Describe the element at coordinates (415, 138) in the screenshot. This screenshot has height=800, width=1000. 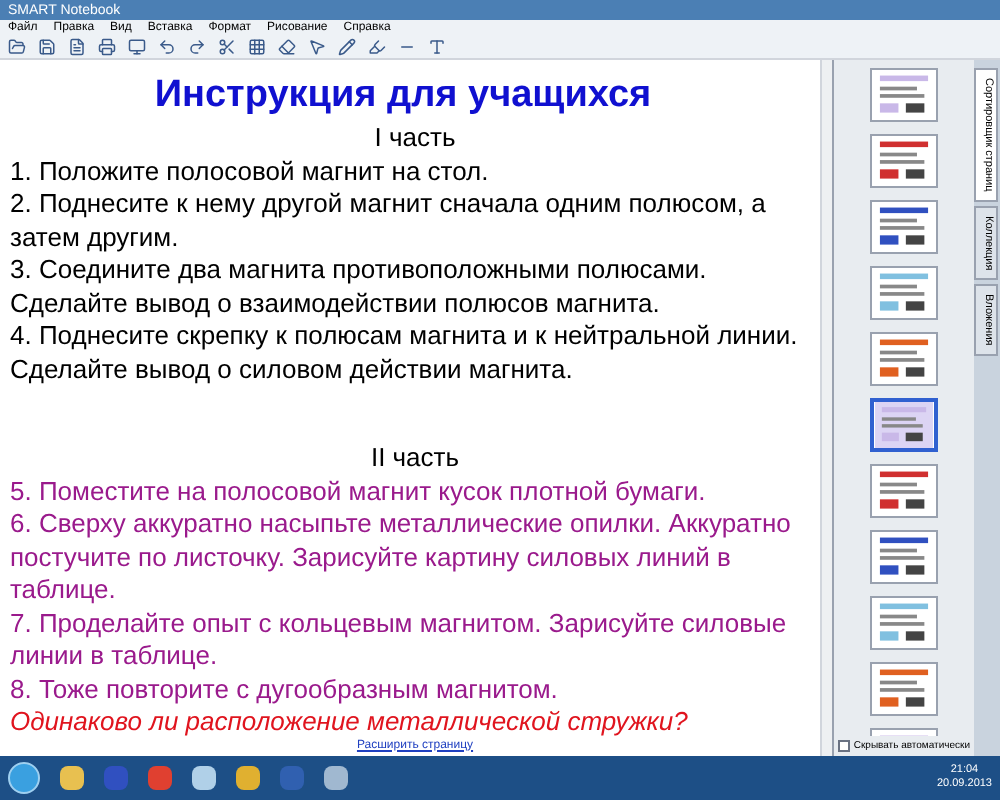
I see `section-title: I часть` at that location.